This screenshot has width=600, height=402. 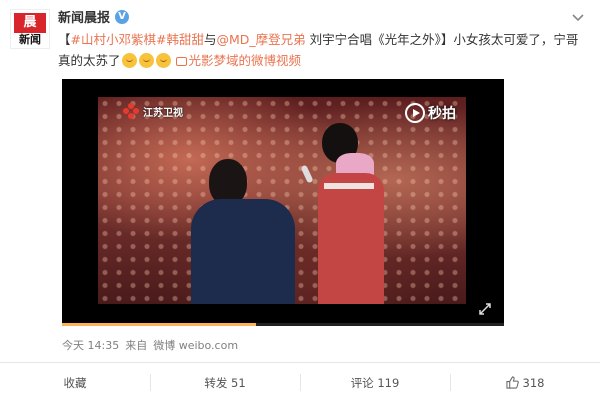 I want to click on channel-logo: 江苏卫视, so click(x=153, y=111).